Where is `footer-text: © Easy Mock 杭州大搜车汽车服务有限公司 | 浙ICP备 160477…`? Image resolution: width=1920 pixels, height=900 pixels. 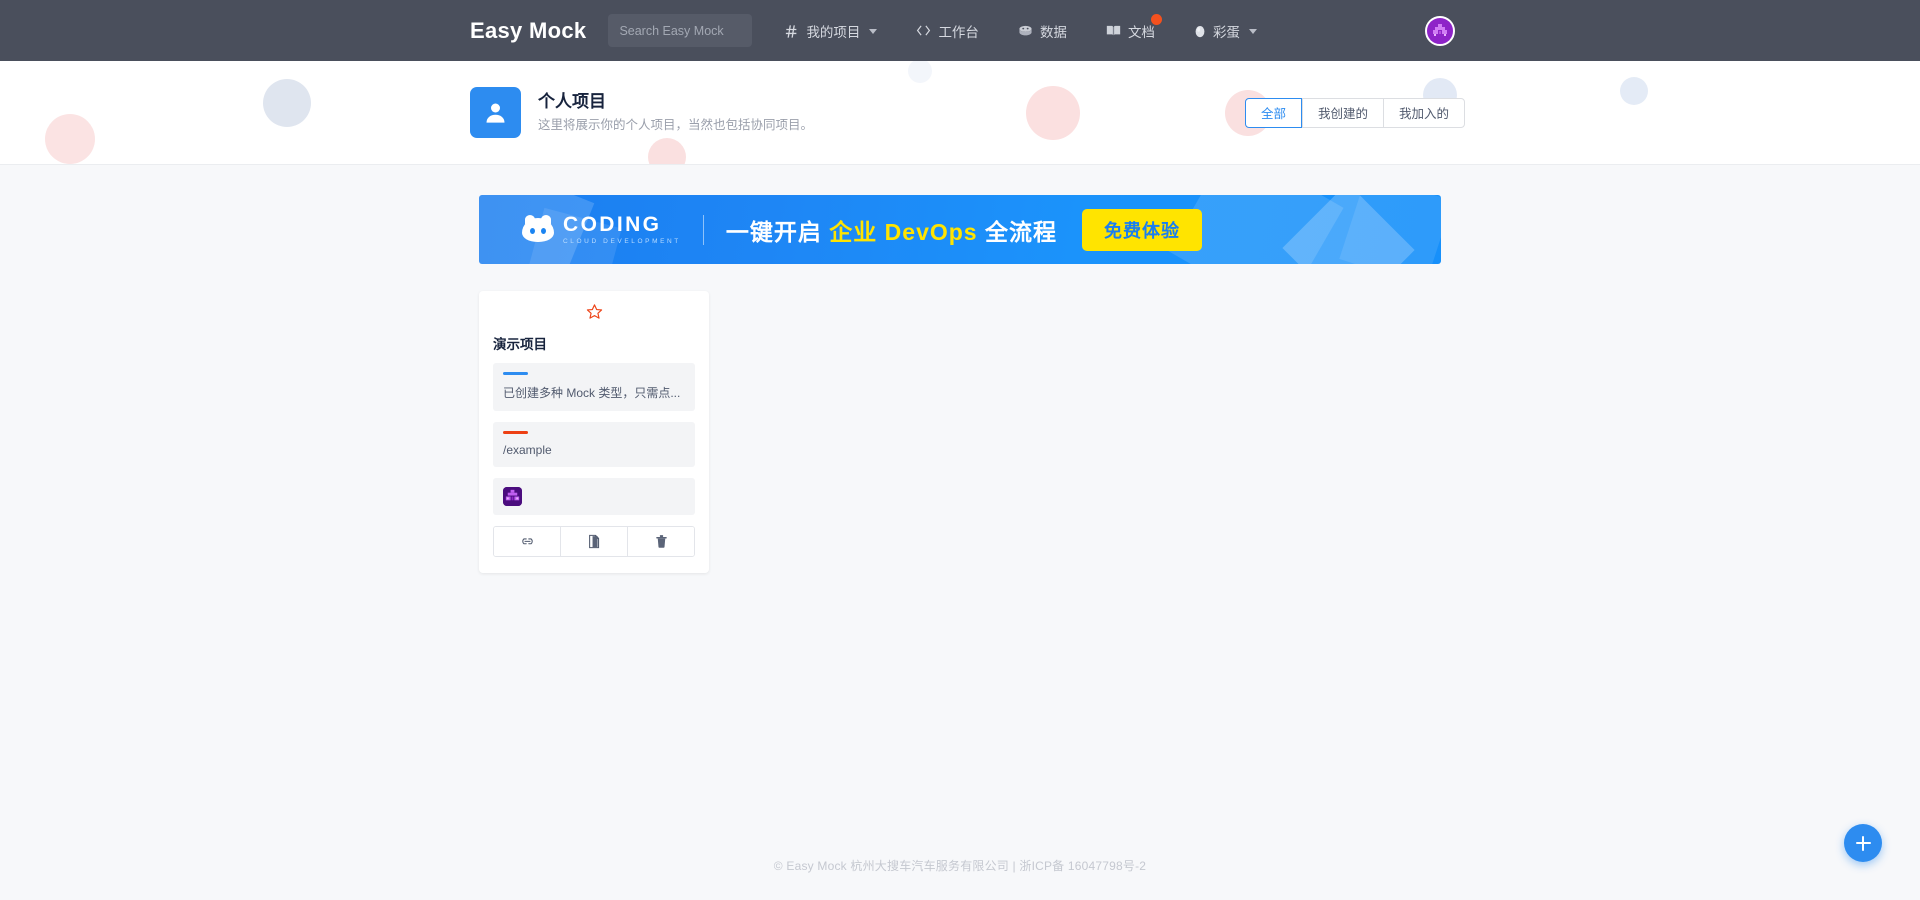 footer-text: © Easy Mock 杭州大搜车汽车服务有限公司 | 浙ICP备 160477… is located at coordinates (960, 866).